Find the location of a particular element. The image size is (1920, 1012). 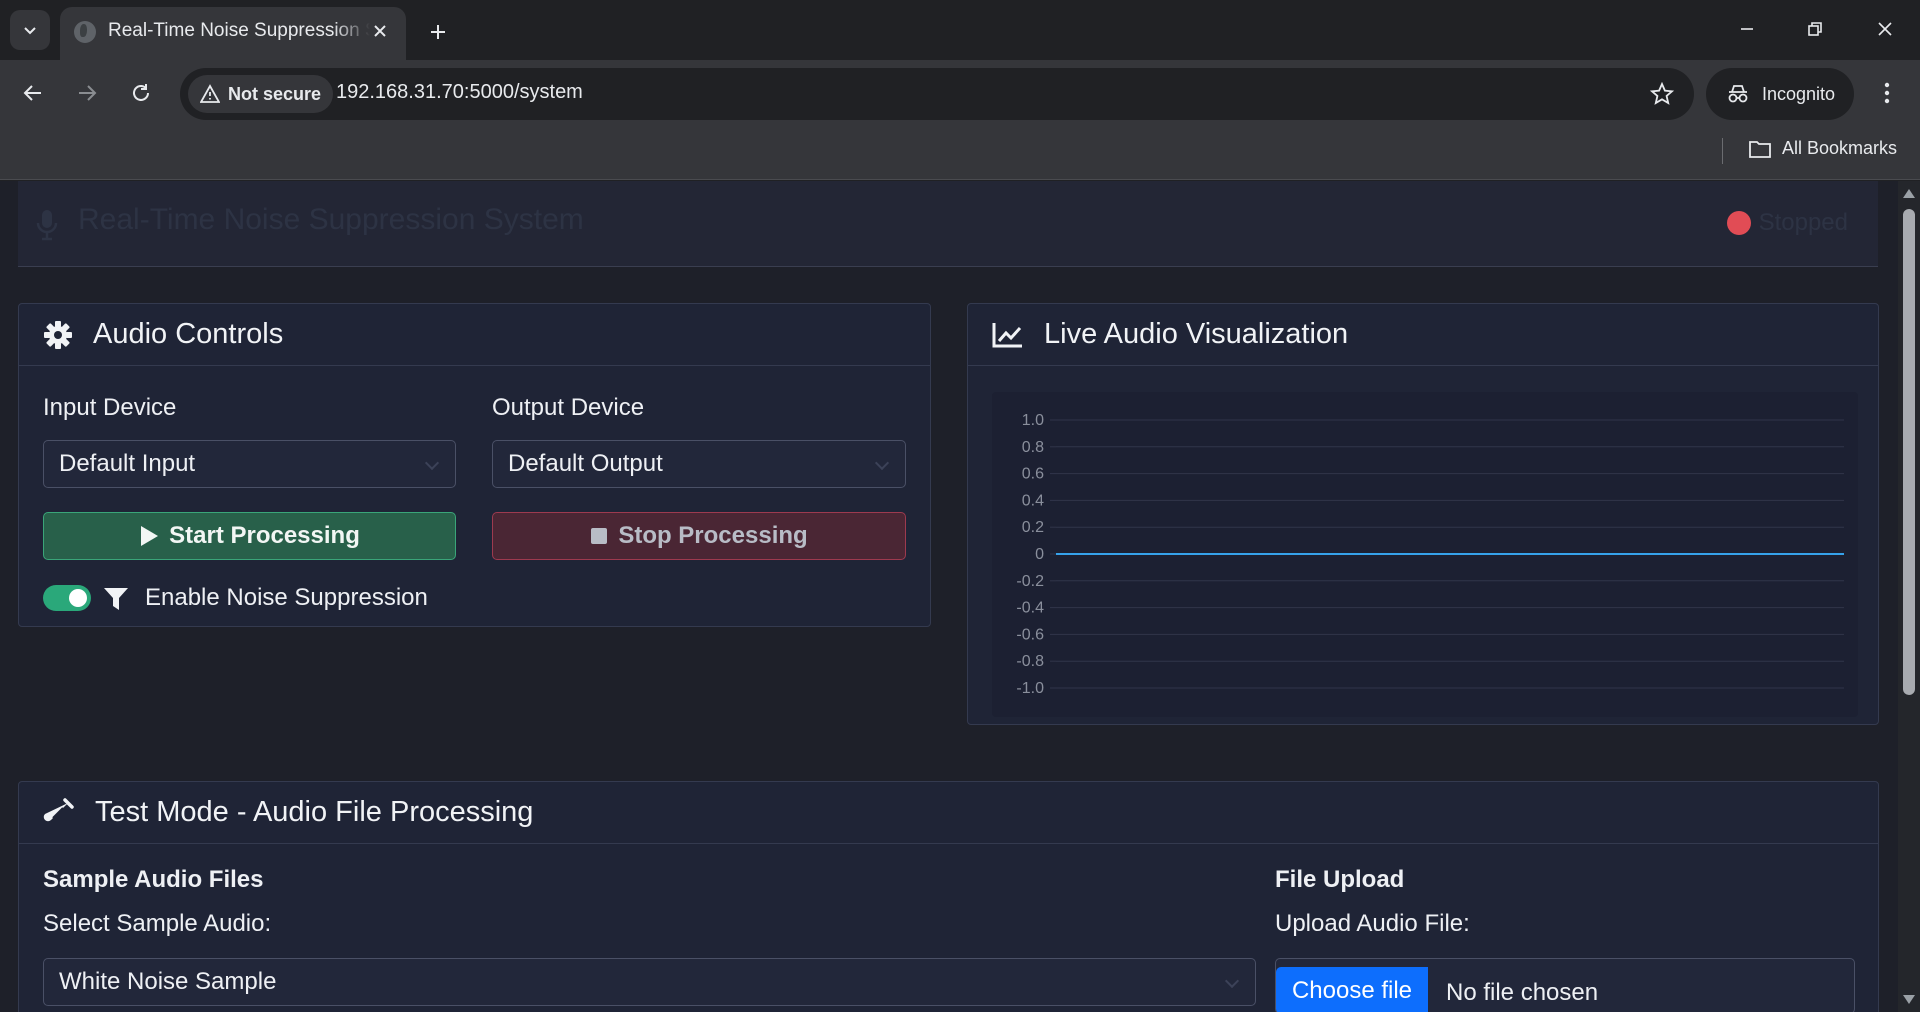

scroll-thumb is located at coordinates (1909, 452).